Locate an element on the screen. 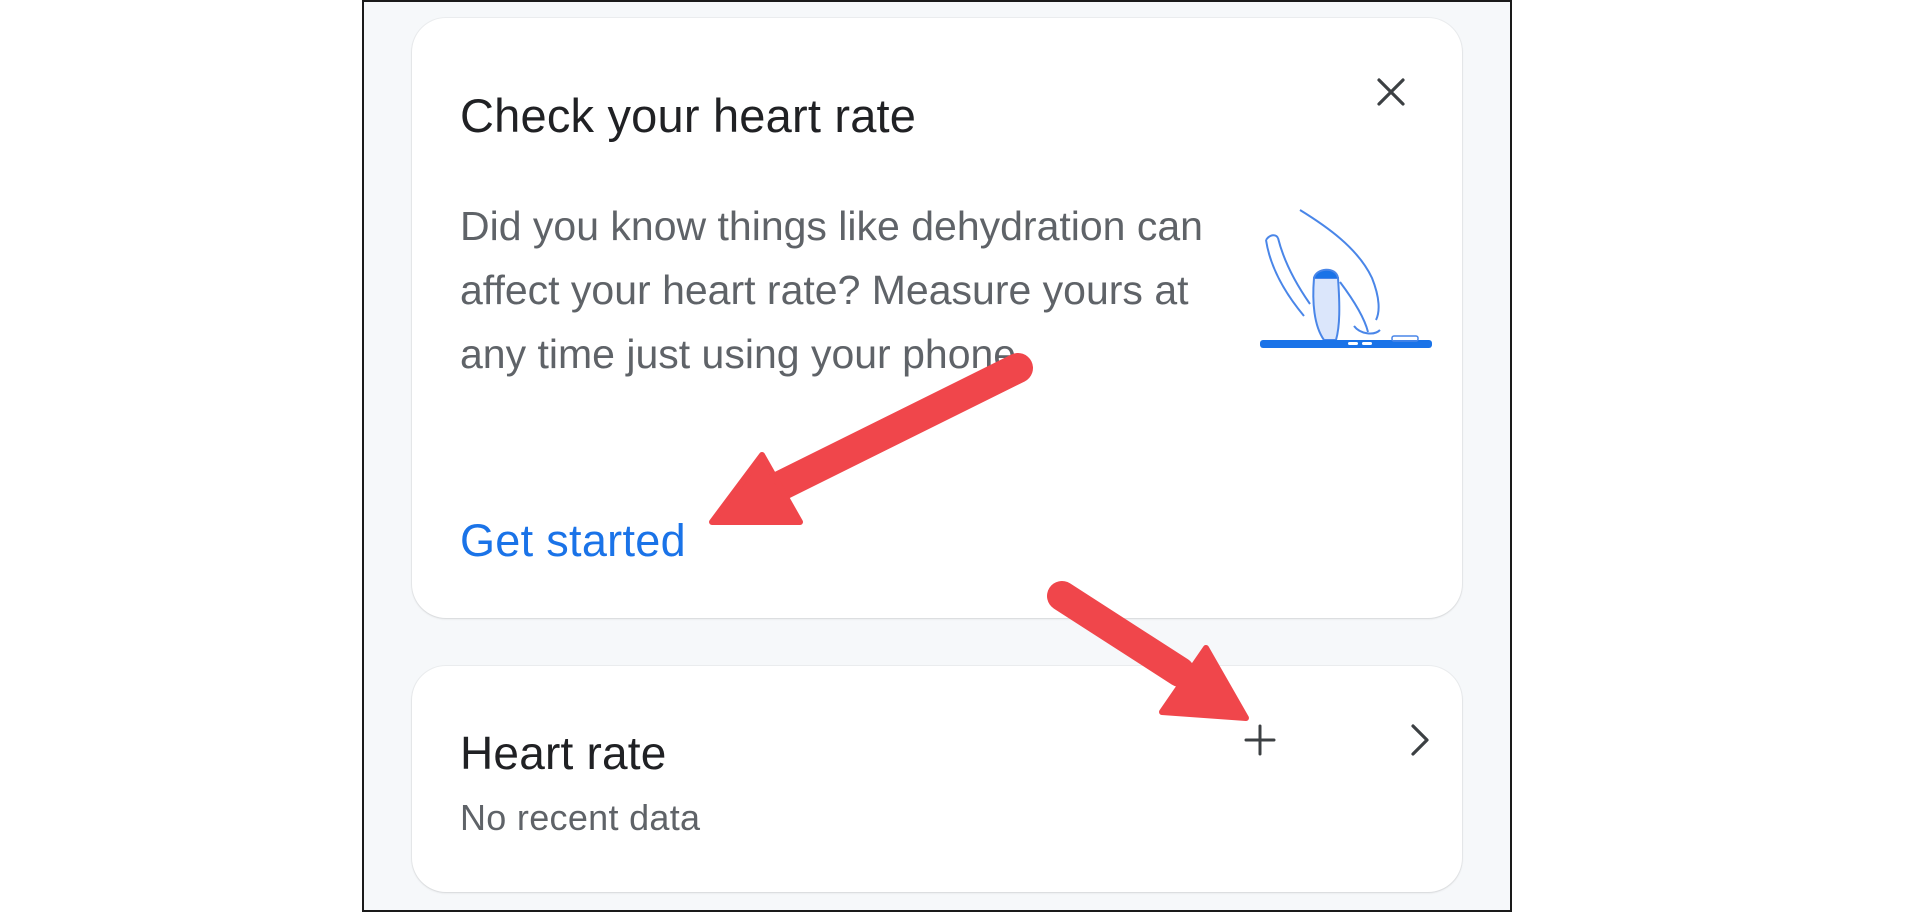 Image resolution: width=1920 pixels, height=914 pixels. open-heart-rate-button is located at coordinates (1420, 740).